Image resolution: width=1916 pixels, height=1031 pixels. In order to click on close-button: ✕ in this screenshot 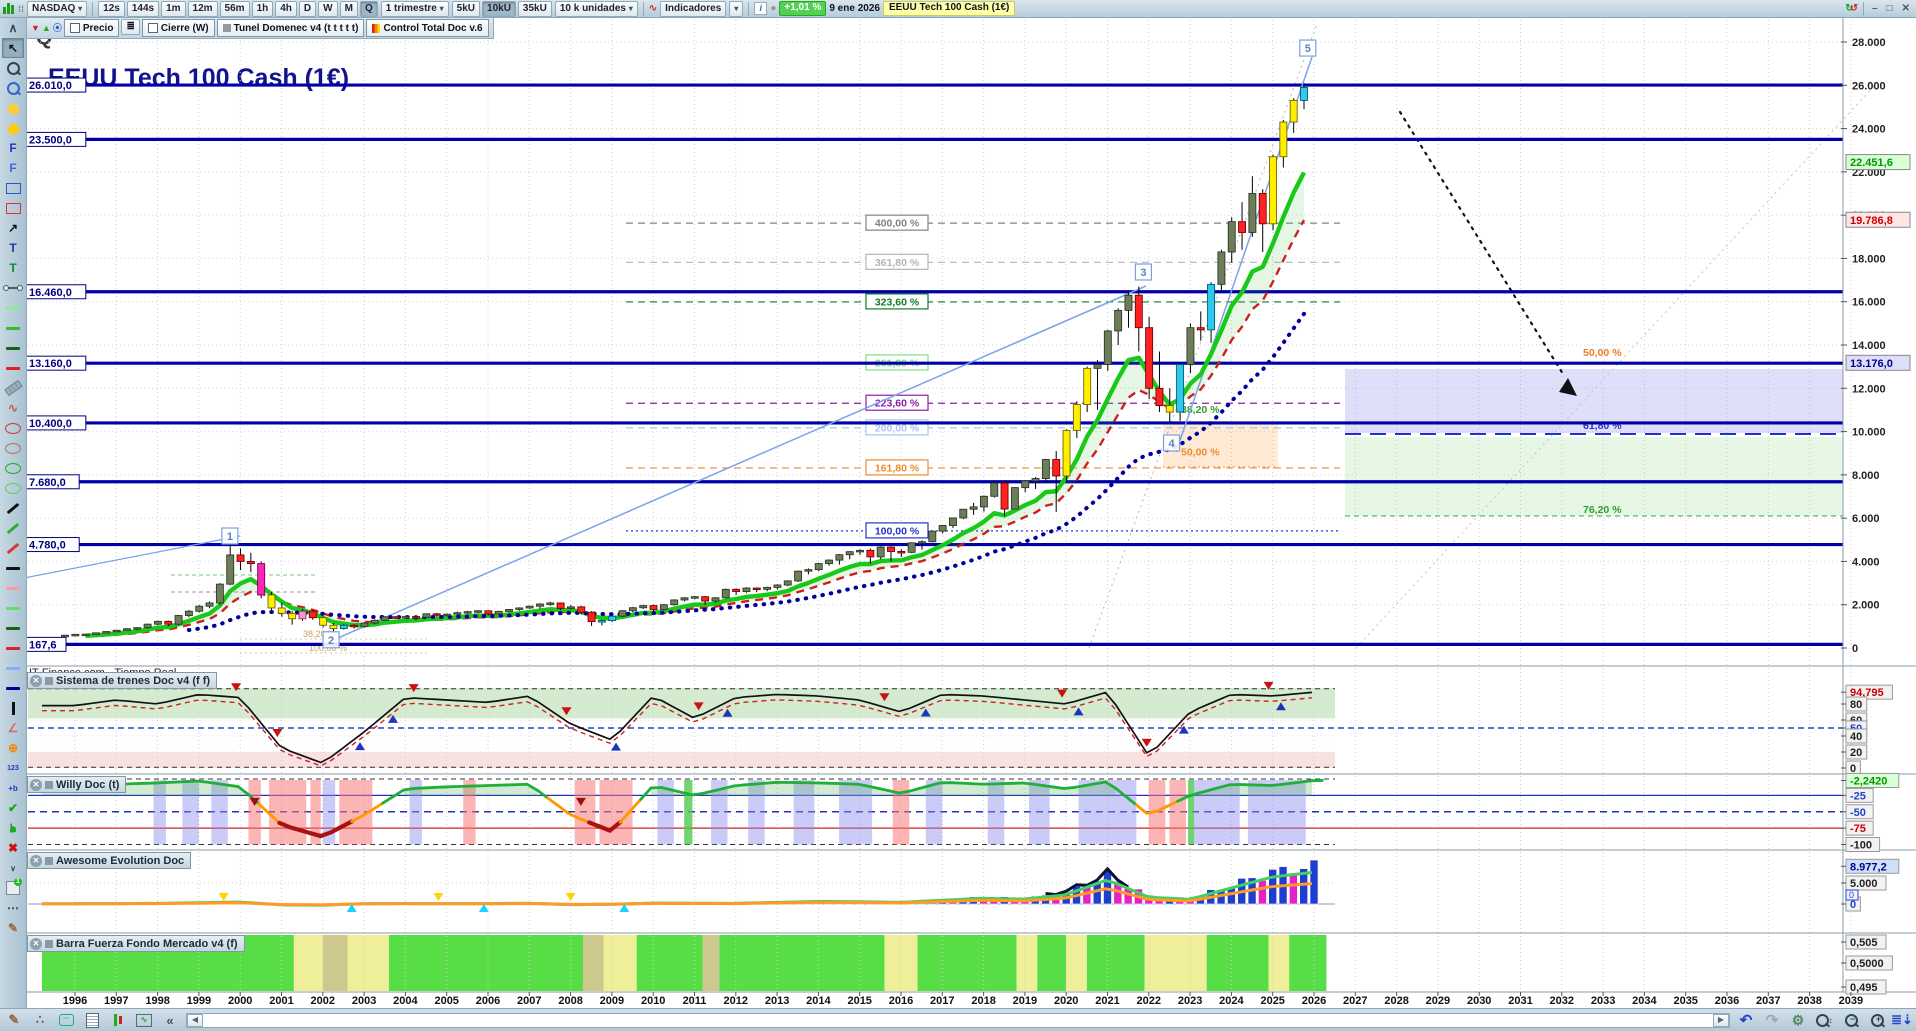, I will do `click(1906, 8)`.